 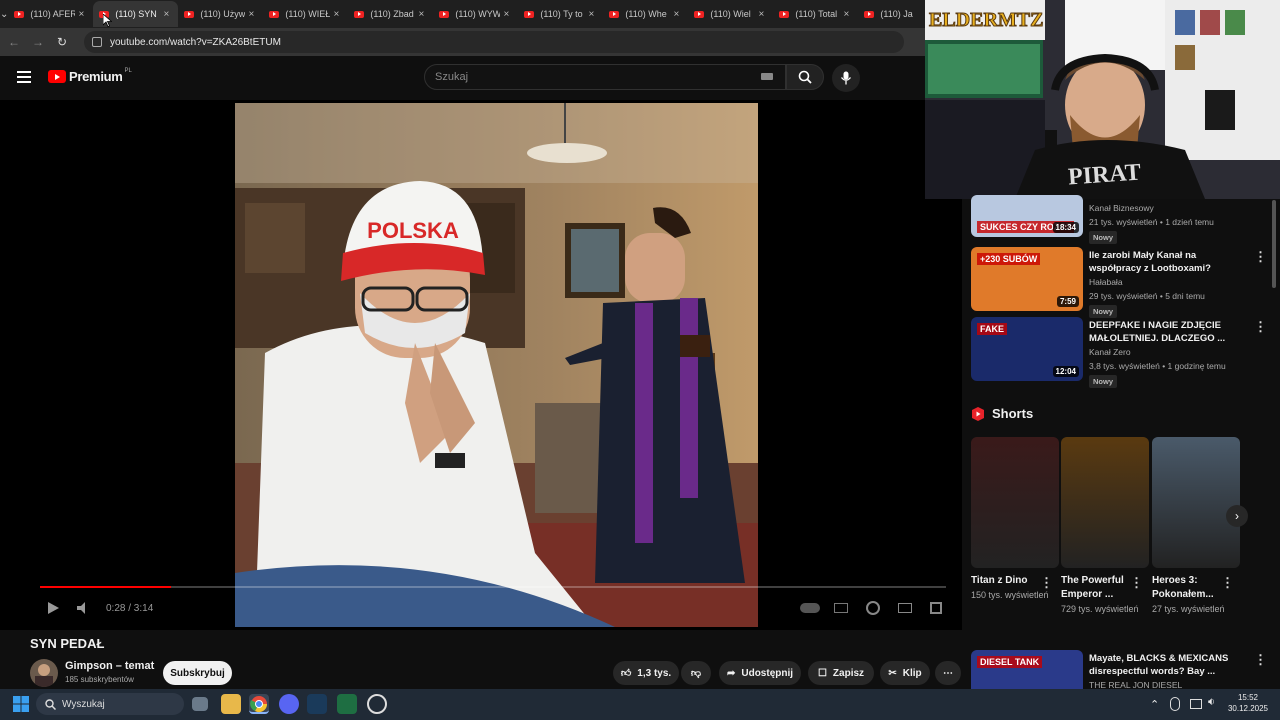 I want to click on search-button, so click(x=805, y=77).